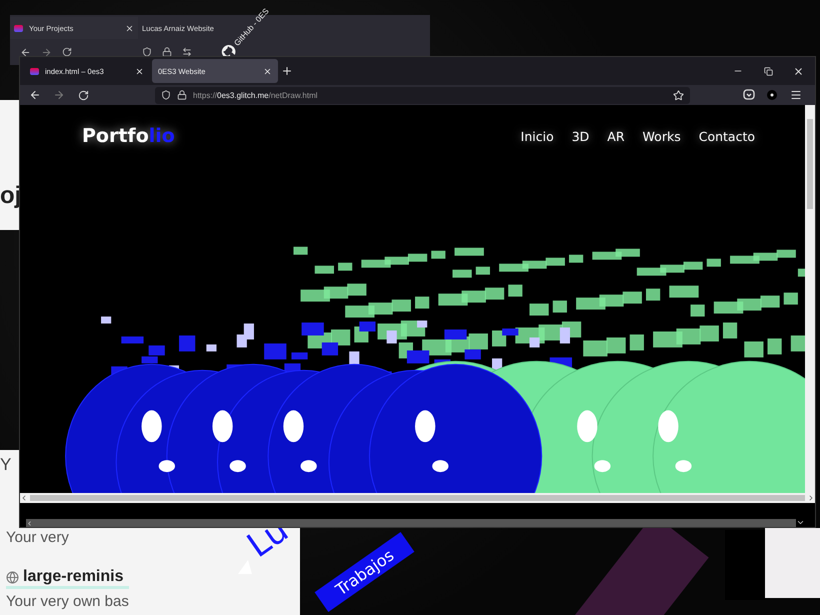 The height and width of the screenshot is (615, 820). I want to click on bookmark-star-icon, so click(678, 95).